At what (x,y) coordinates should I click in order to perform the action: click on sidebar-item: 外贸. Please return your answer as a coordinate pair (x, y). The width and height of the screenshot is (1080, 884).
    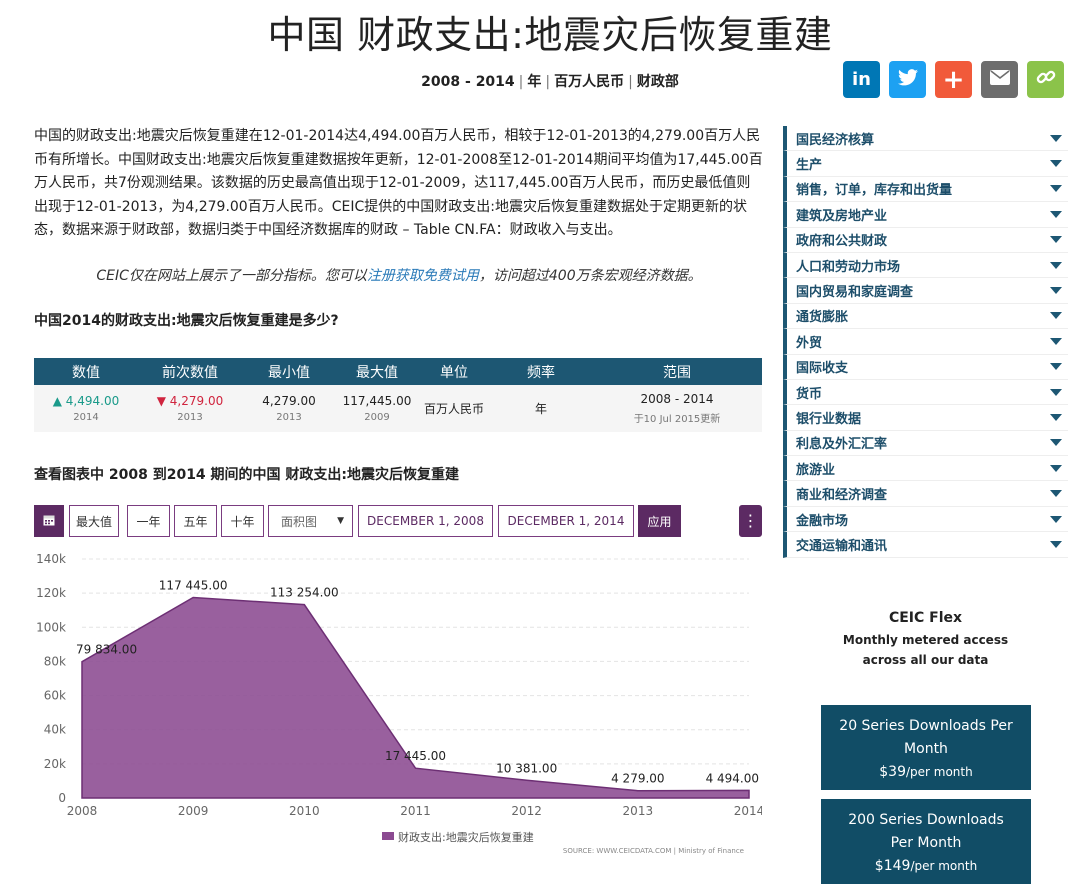
    Looking at the image, I should click on (925, 342).